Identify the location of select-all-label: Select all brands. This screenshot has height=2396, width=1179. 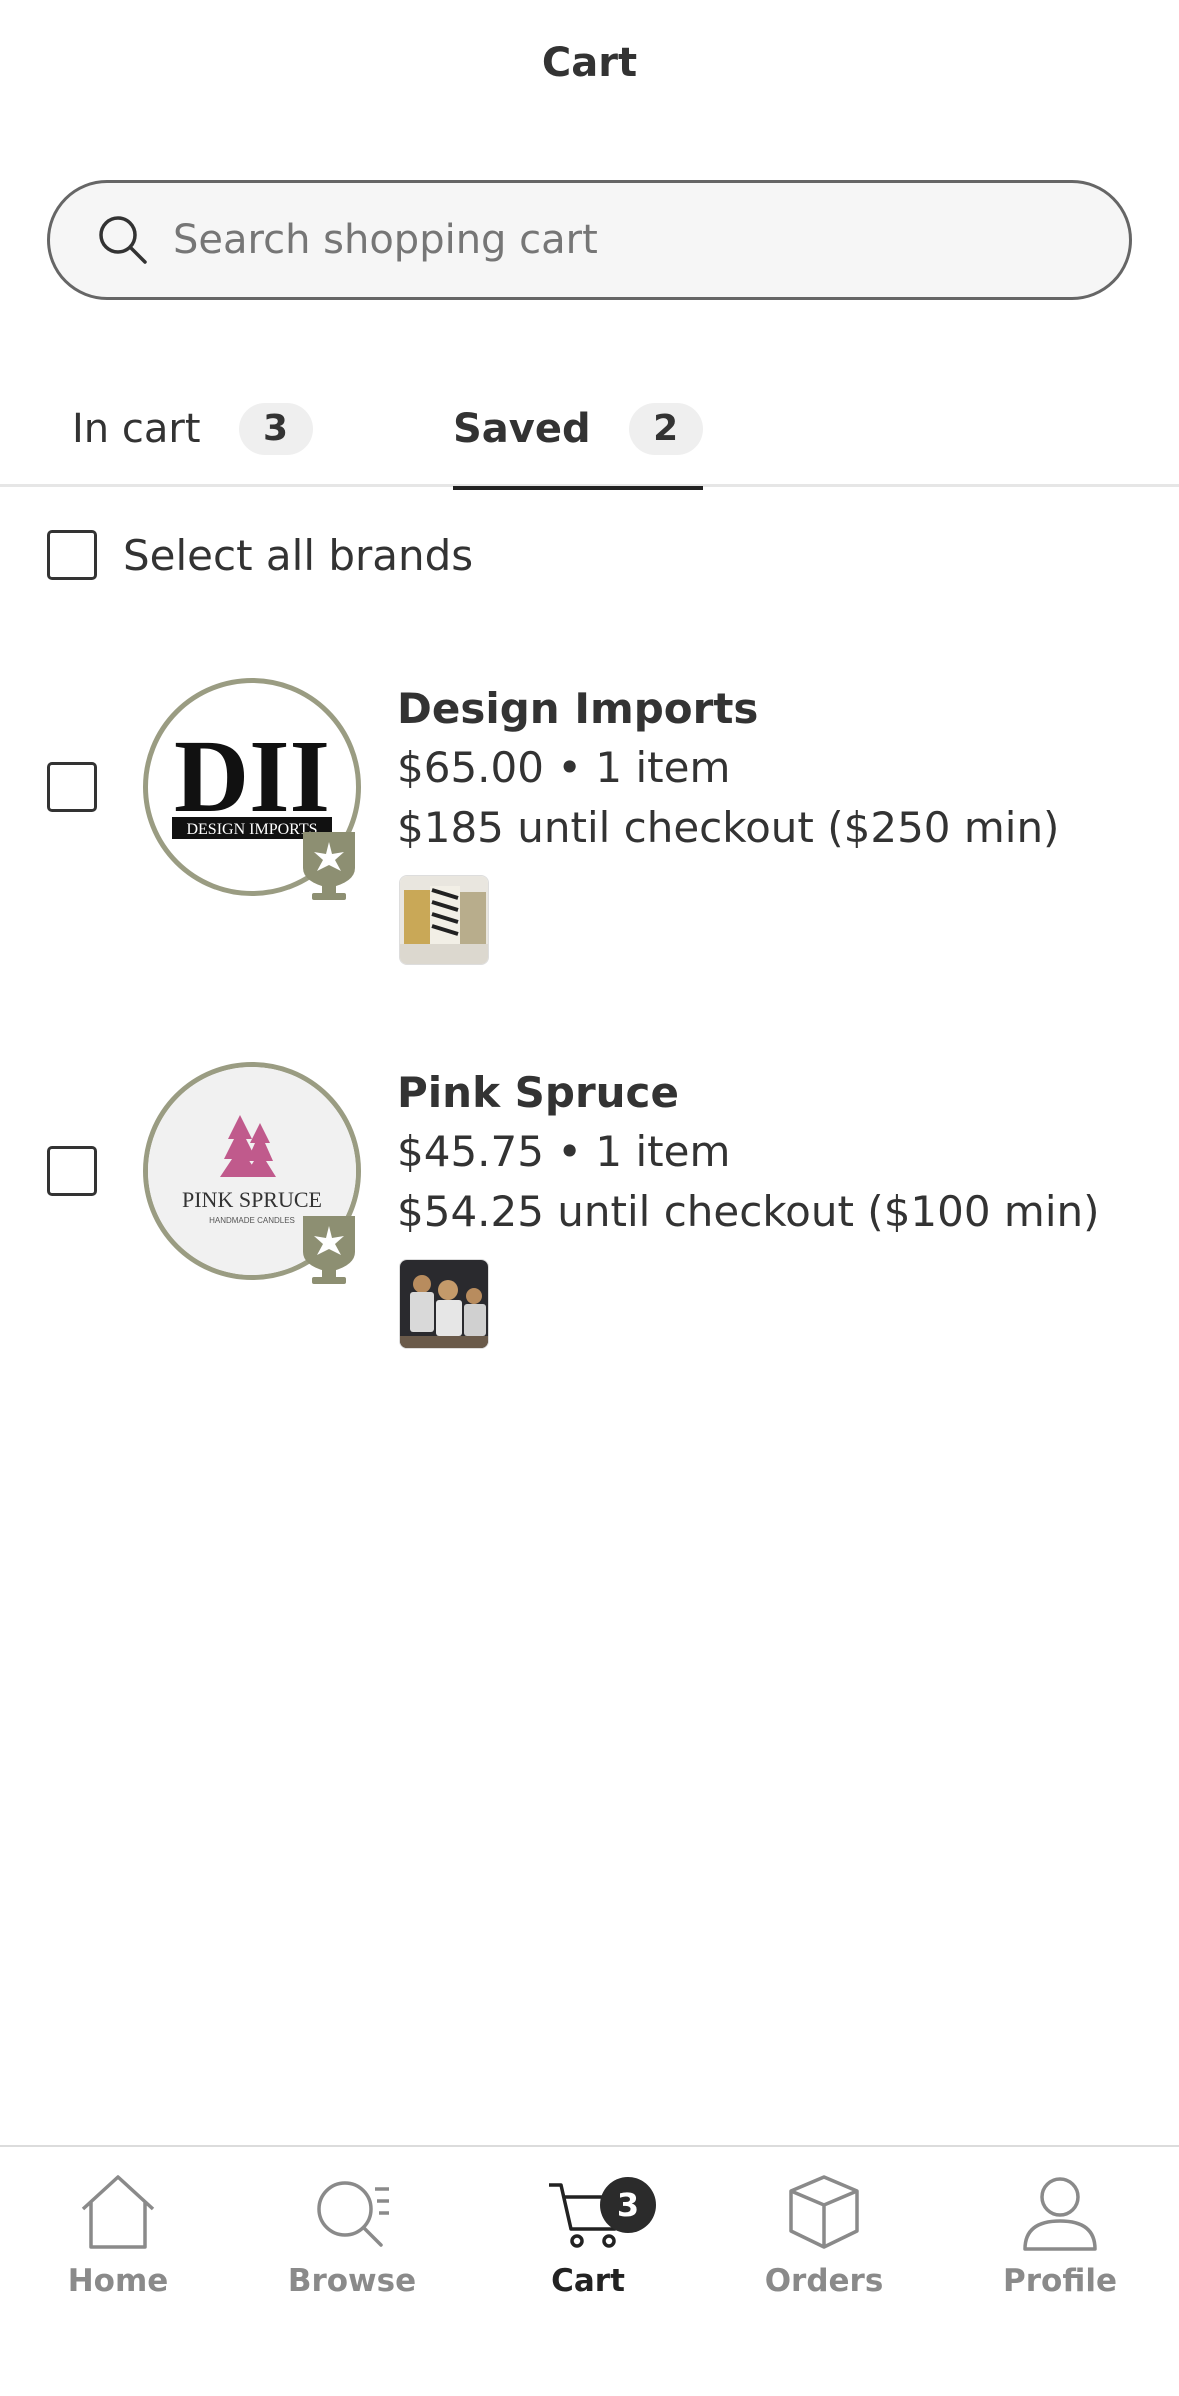
(298, 555).